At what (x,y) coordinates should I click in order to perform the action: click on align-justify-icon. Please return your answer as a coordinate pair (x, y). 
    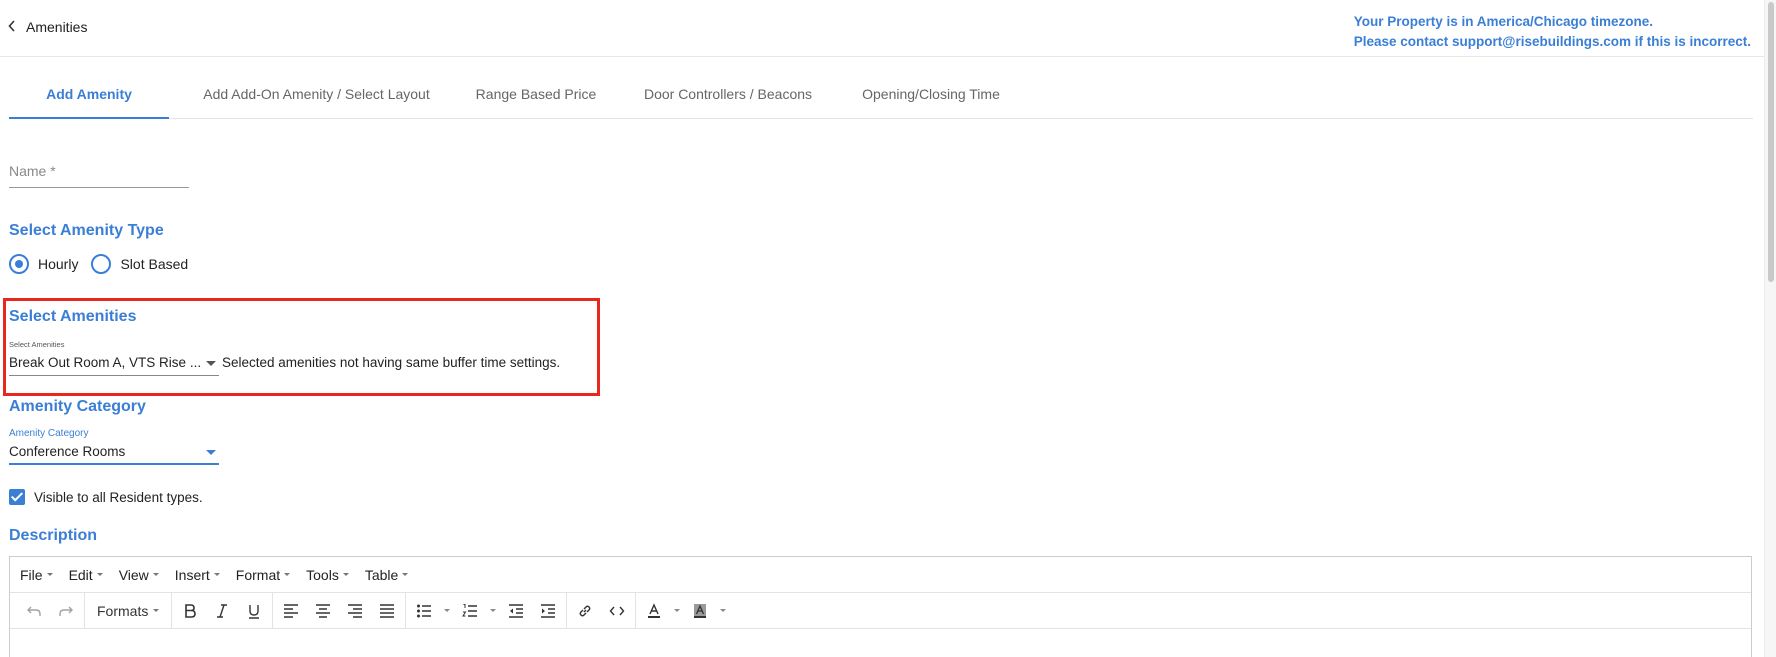
    Looking at the image, I should click on (387, 610).